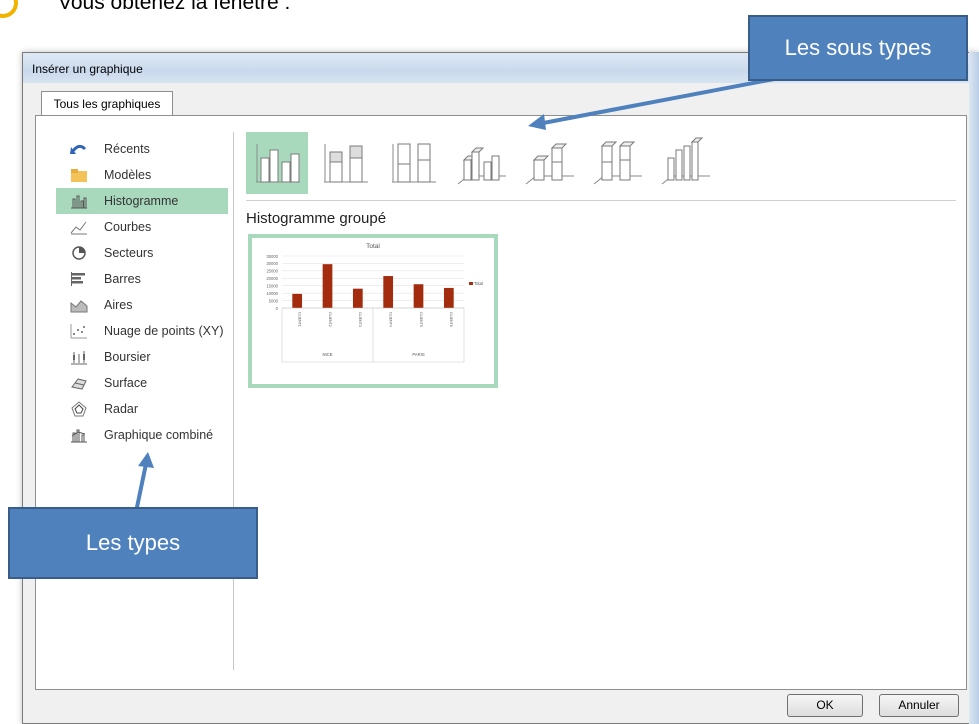  Describe the element at coordinates (664, 100) in the screenshot. I see `arrow-to-subtypes` at that location.